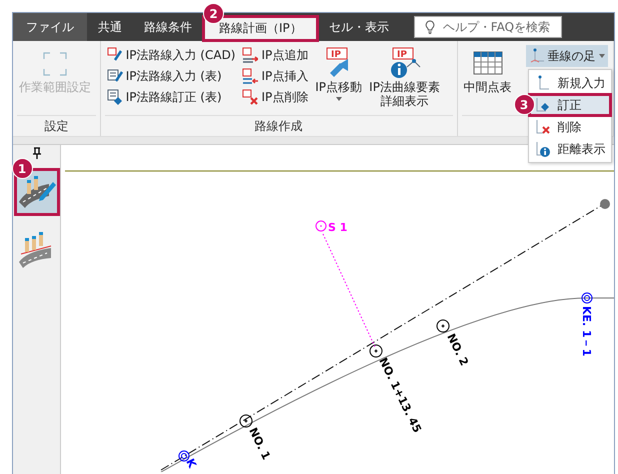 This screenshot has width=618, height=474. What do you see at coordinates (275, 76) in the screenshot?
I see `ribbon-button: IP点挿入` at bounding box center [275, 76].